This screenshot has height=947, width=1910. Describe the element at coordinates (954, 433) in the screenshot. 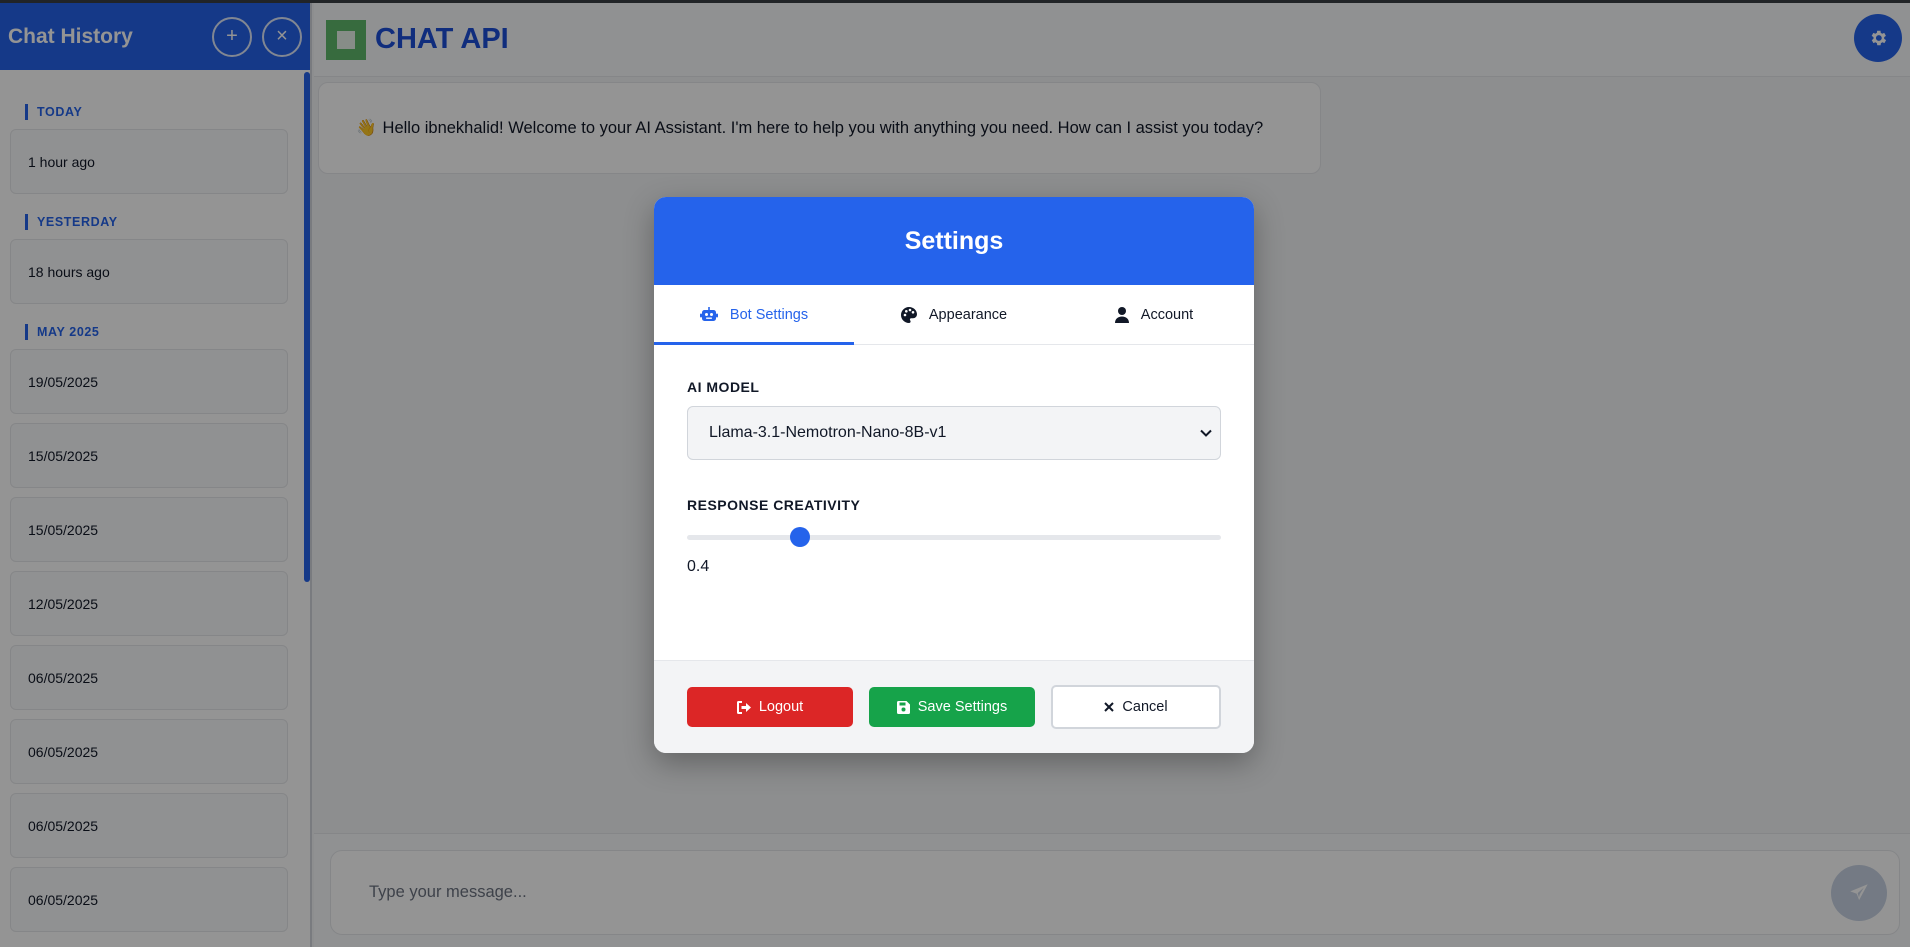

I see `ai-model-select: Llama-3.1-Nemotron-Nano-8B-v1` at that location.